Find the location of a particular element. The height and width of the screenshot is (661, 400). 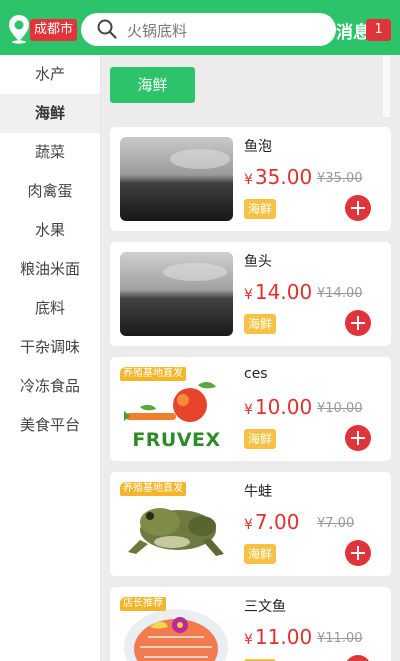

subcategory-scrollbar is located at coordinates (386, 86).